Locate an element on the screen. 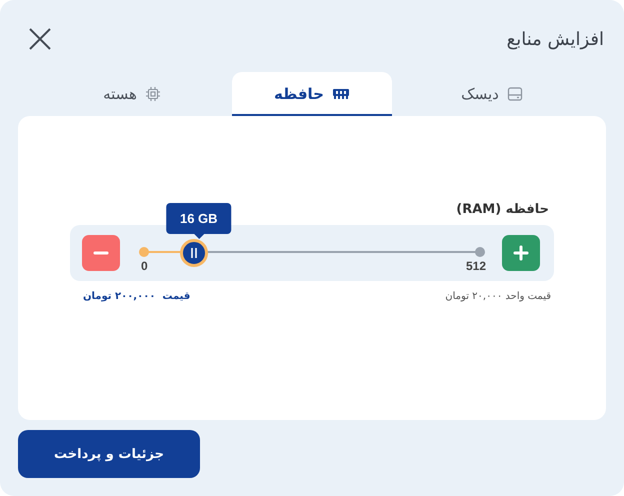 Image resolution: width=624 pixels, height=496 pixels. close-button is located at coordinates (40, 39).